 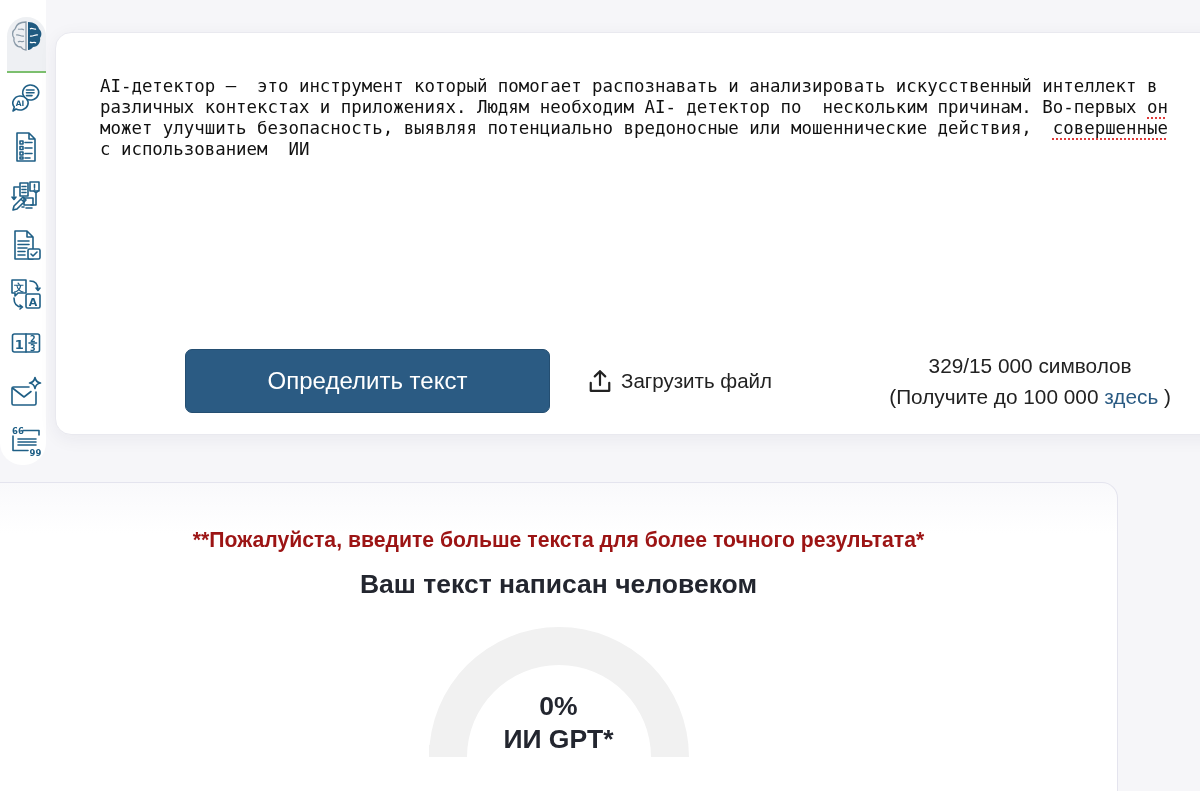 What do you see at coordinates (1030, 396) in the screenshot?
I see `upgrade-note: (Получите до 100 000 здесь )` at bounding box center [1030, 396].